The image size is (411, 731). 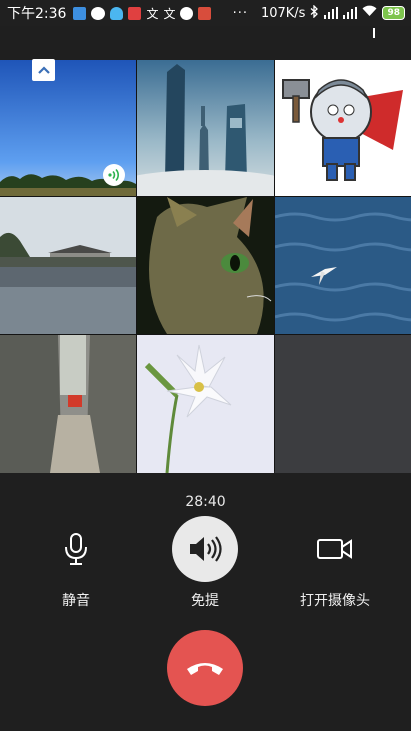 I want to click on hangup-phone-icon, so click(x=205, y=669).